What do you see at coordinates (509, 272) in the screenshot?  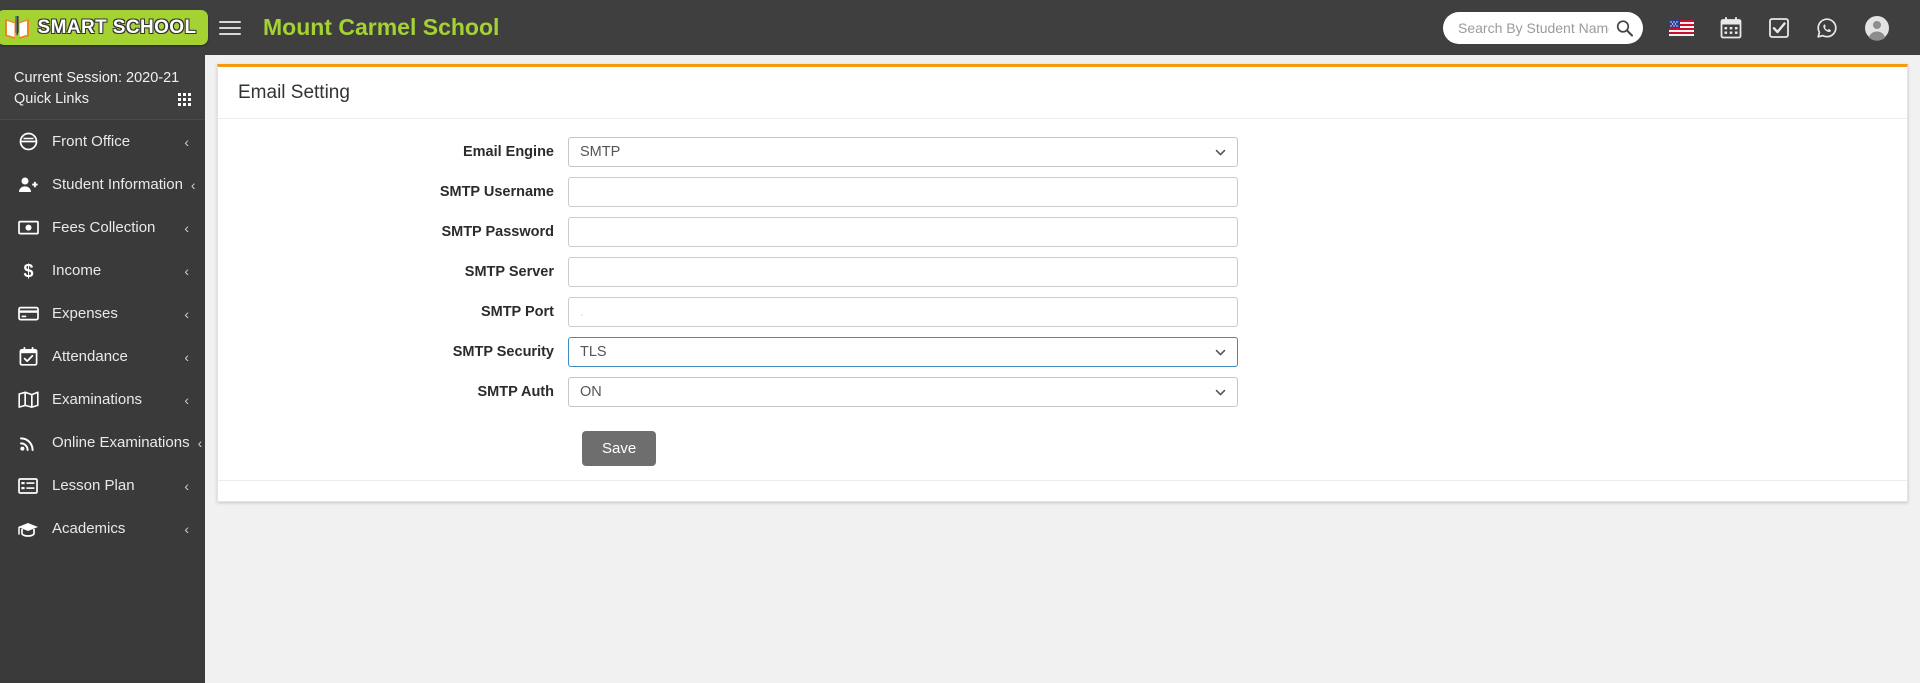 I see `smtp-server-label: SMTP Server` at bounding box center [509, 272].